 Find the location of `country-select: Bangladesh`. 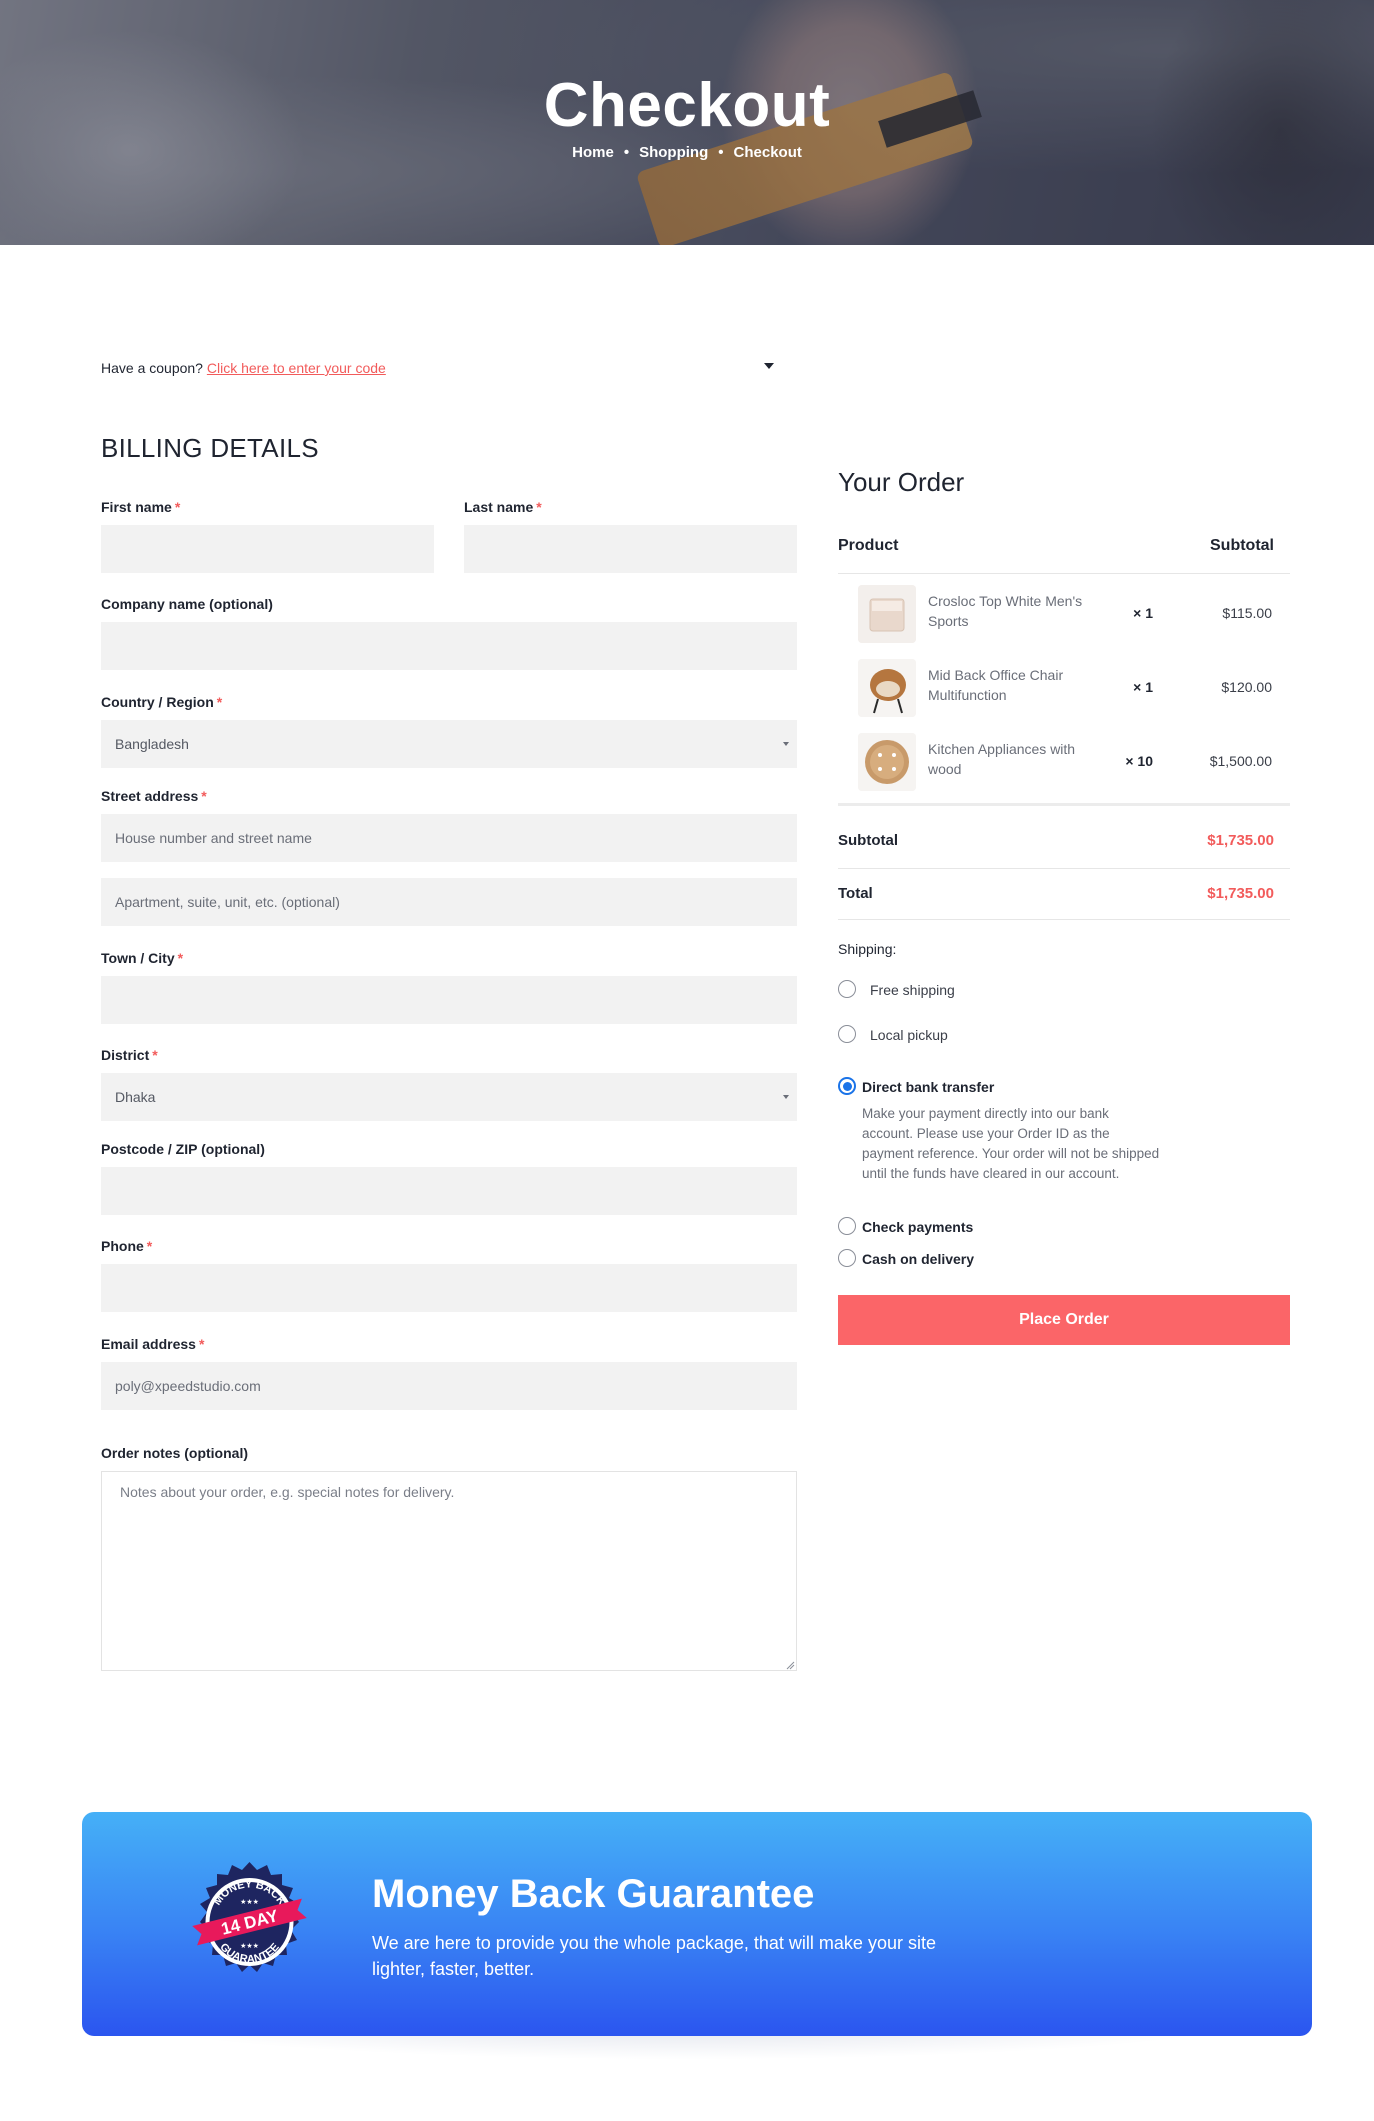

country-select: Bangladesh is located at coordinates (449, 744).